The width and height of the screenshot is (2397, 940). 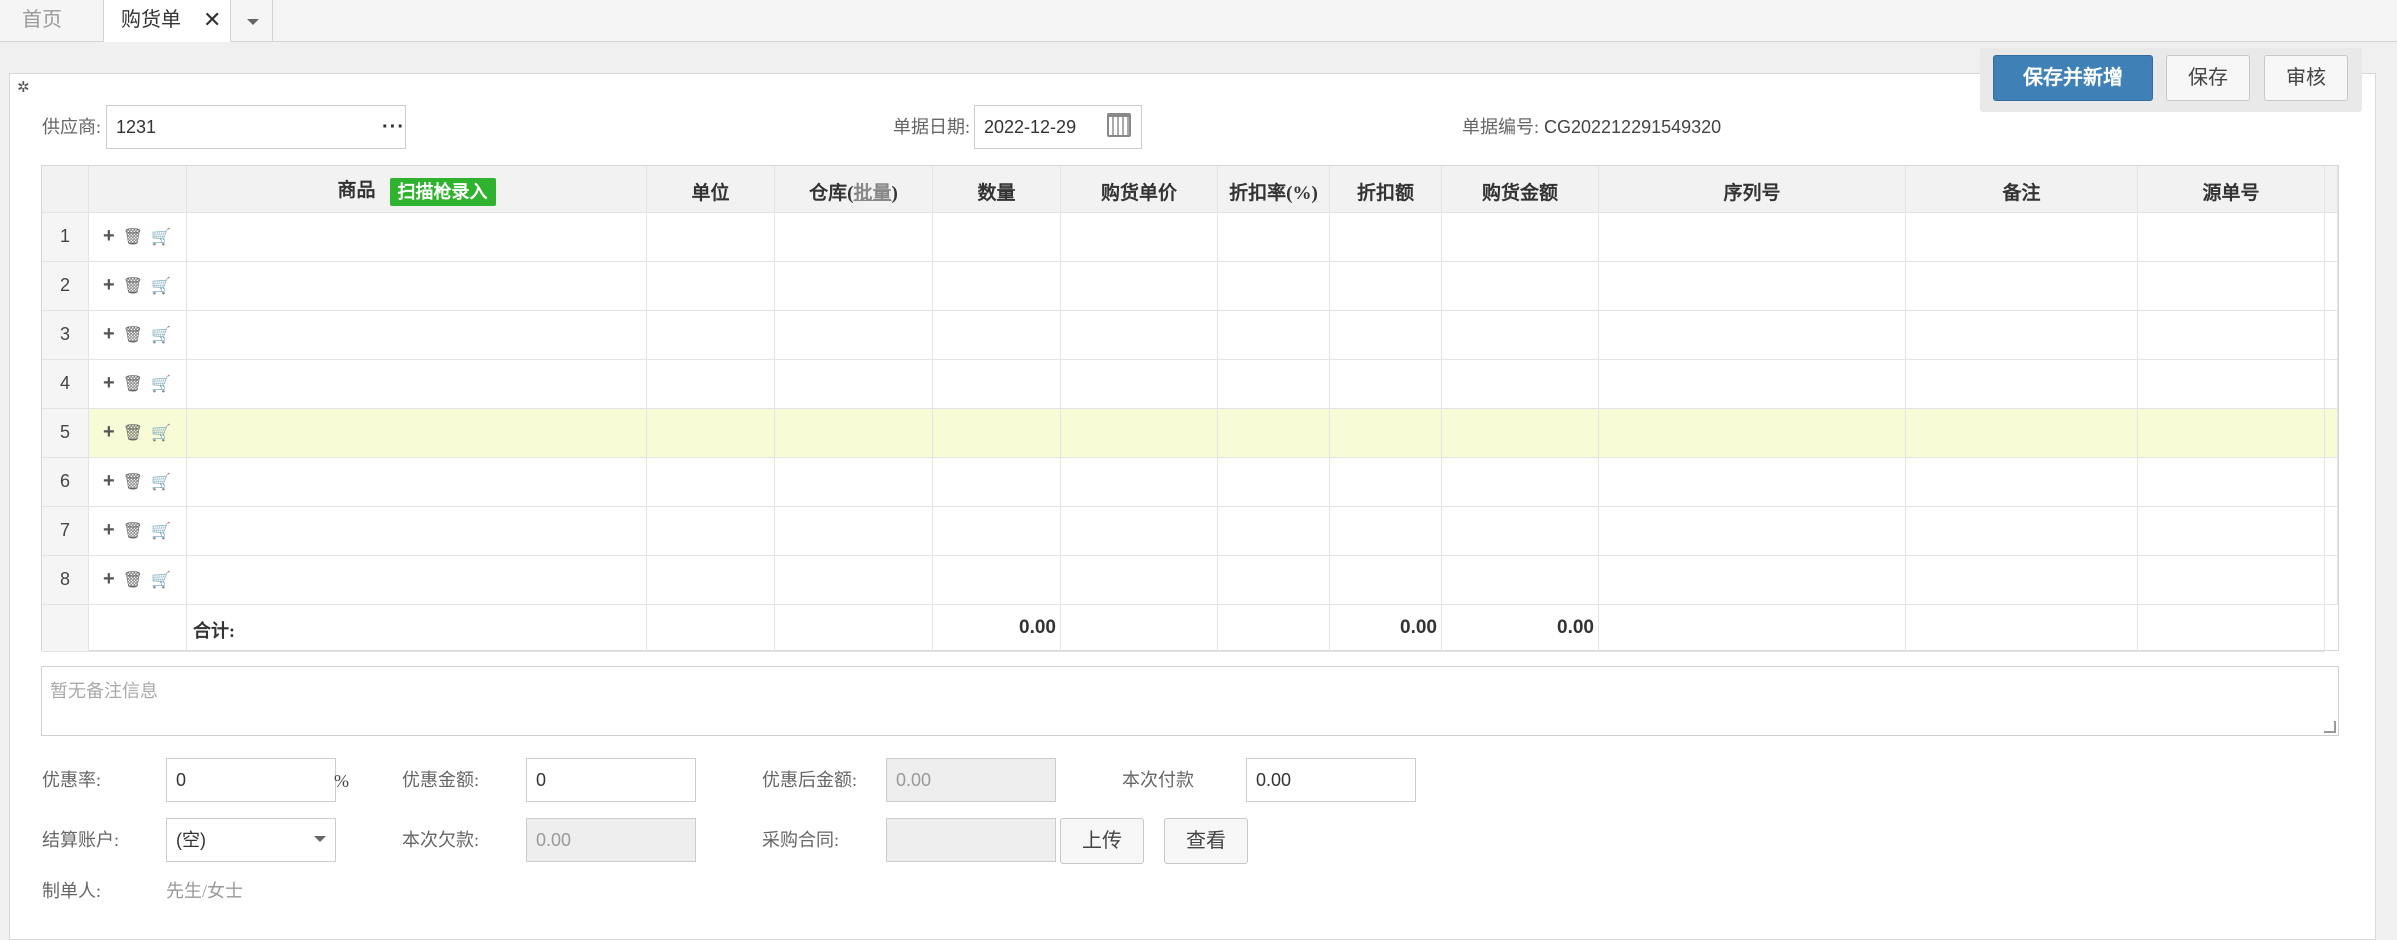 I want to click on chevron-down-icon, so click(x=320, y=839).